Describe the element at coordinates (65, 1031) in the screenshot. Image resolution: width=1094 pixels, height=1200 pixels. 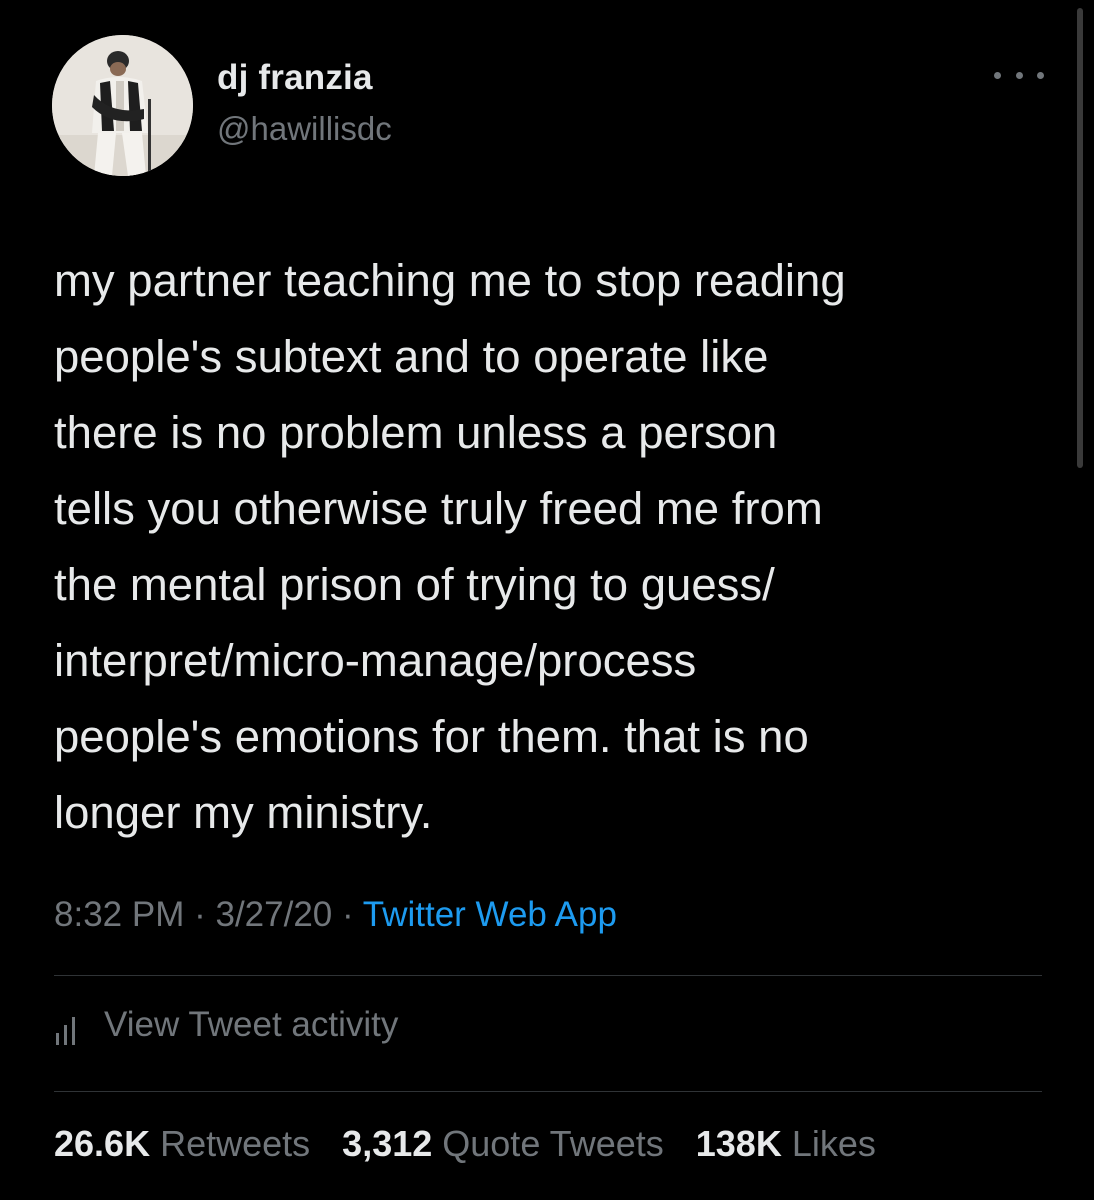
I see `bar-chart-icon` at that location.